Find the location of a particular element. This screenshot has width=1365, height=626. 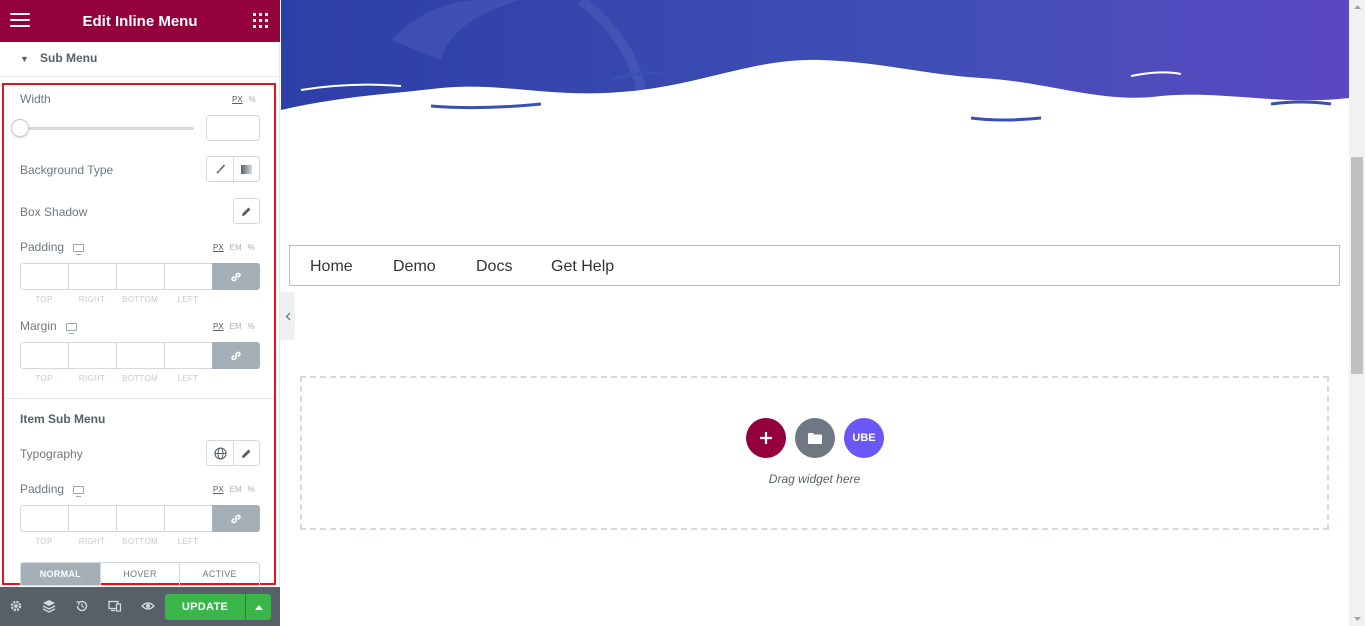

background-type-label: Background Type is located at coordinates (67, 170).